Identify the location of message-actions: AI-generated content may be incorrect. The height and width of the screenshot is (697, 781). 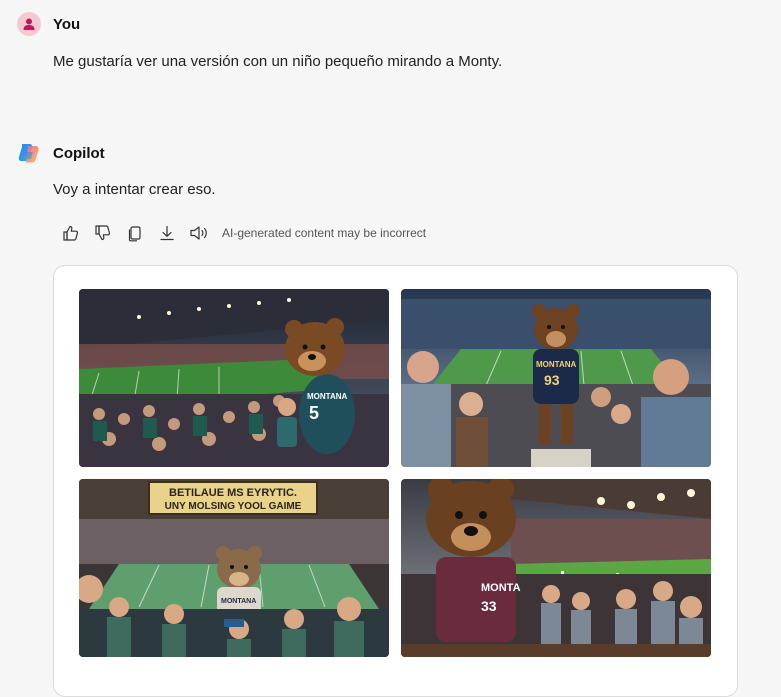
(242, 233).